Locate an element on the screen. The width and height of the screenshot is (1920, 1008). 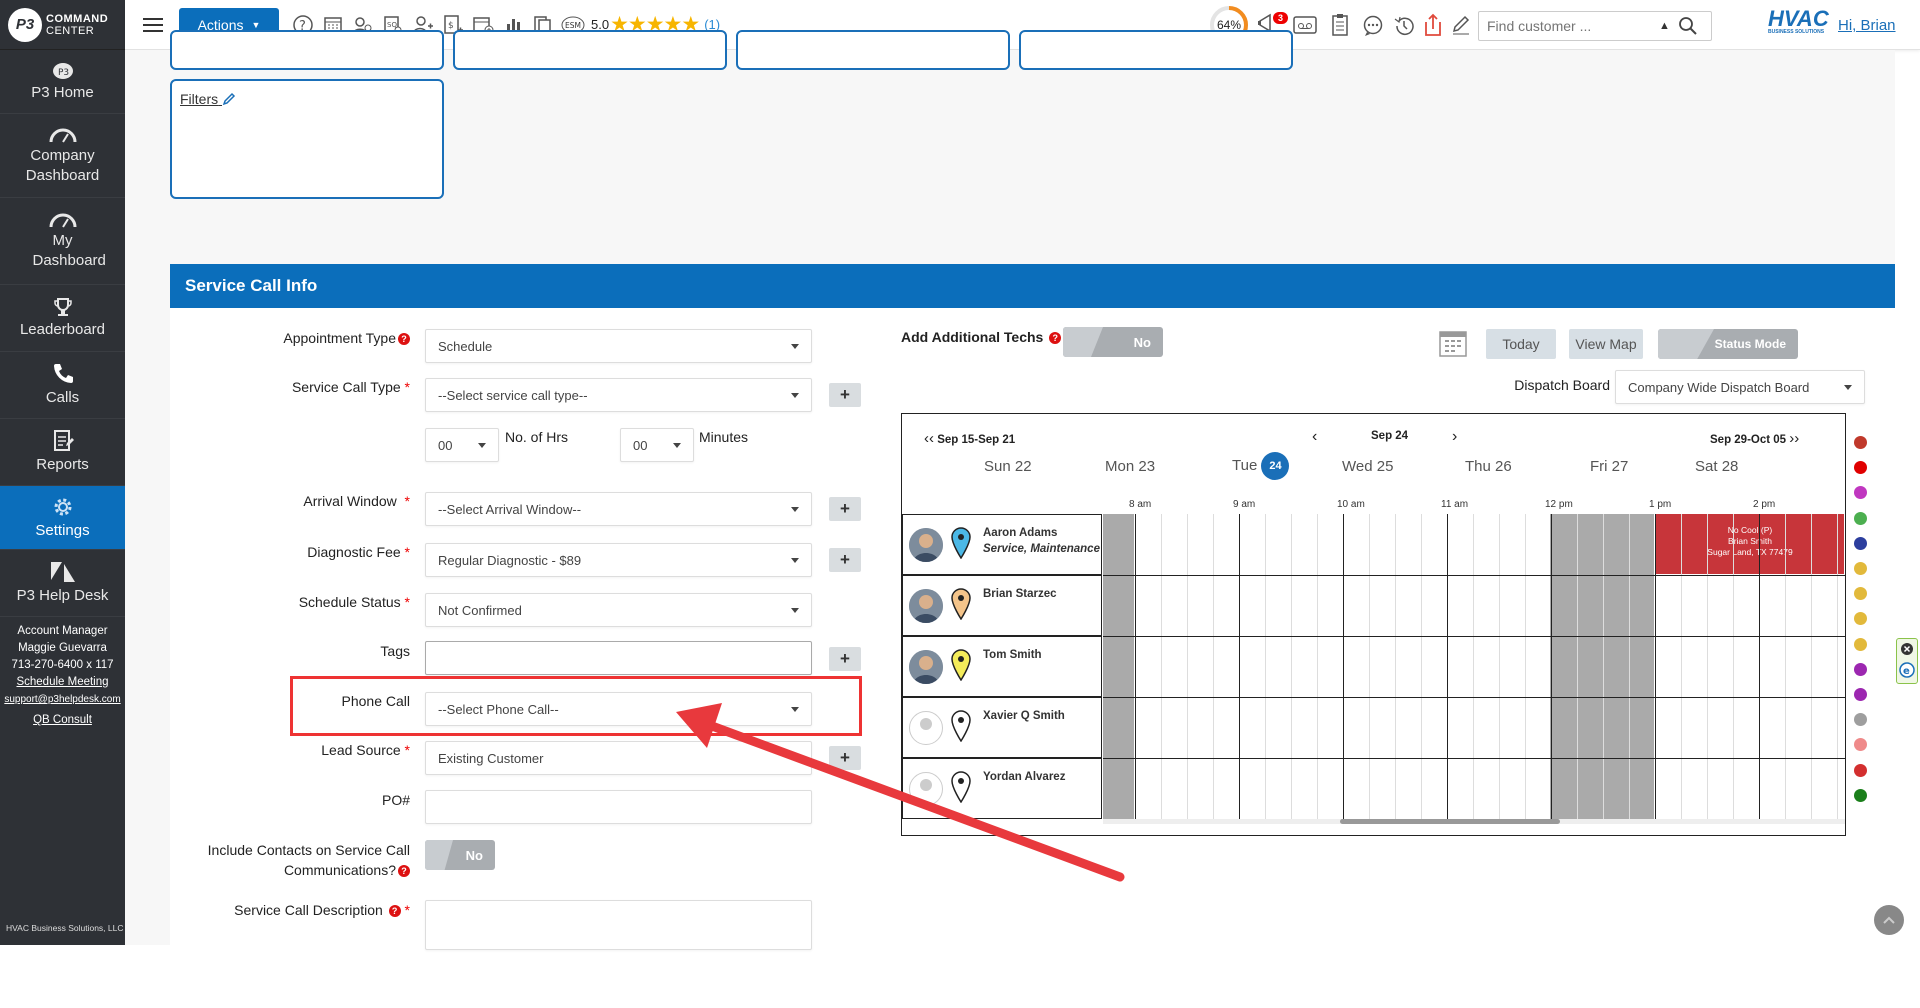
filters-link: Filters is located at coordinates (208, 99).